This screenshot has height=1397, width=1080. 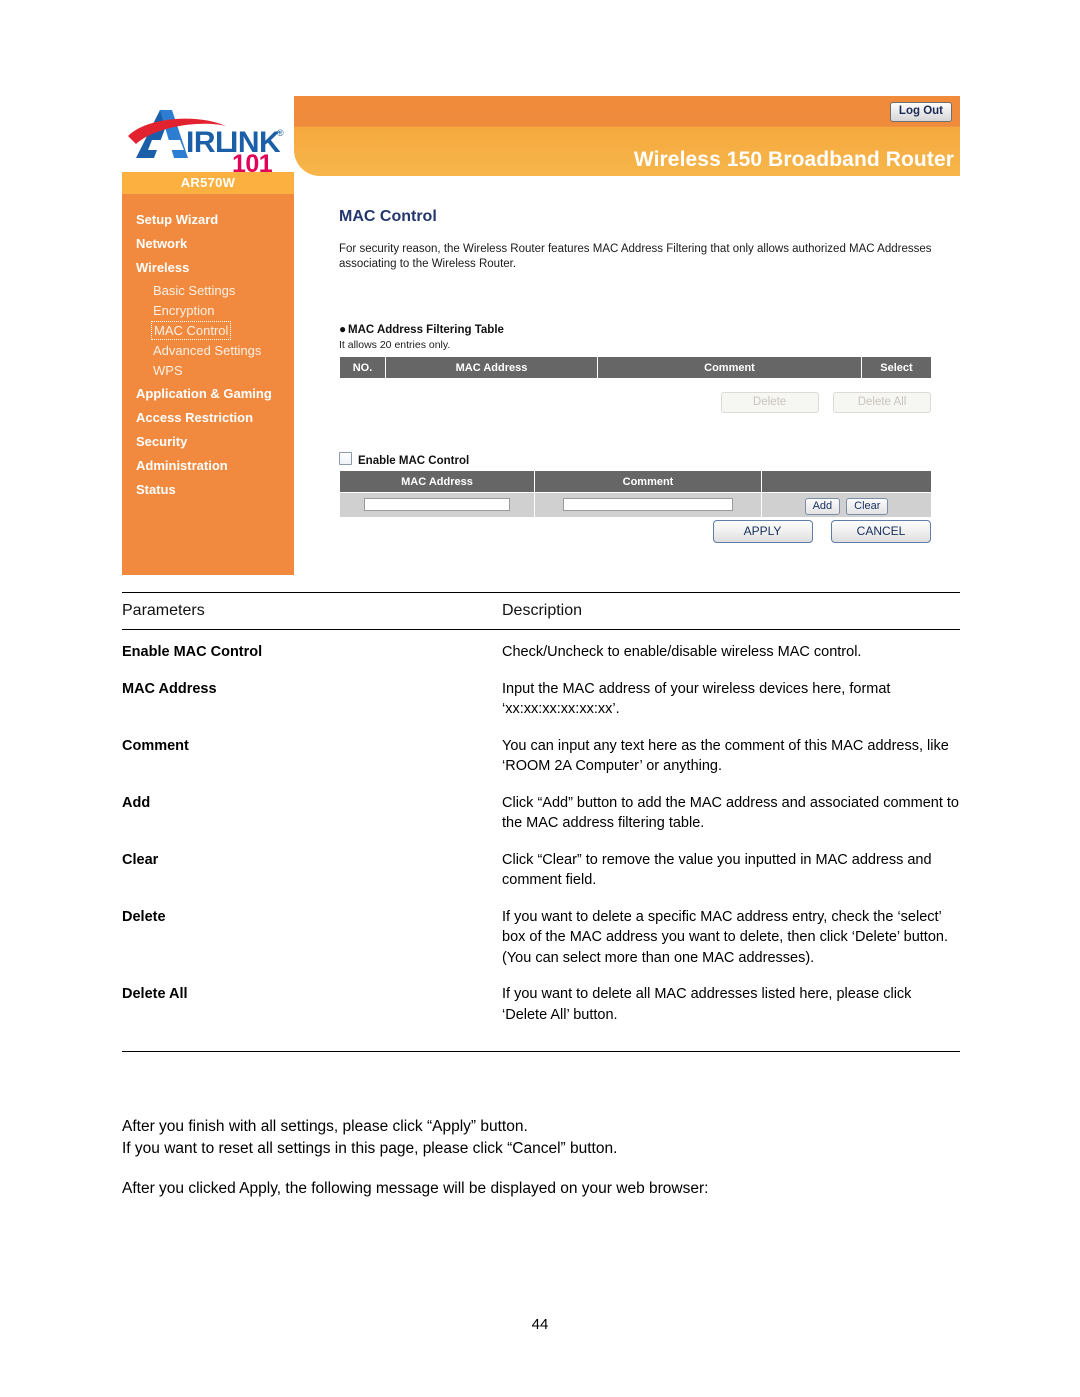 I want to click on sidebar-item-label: Setup Wizard, so click(x=177, y=219).